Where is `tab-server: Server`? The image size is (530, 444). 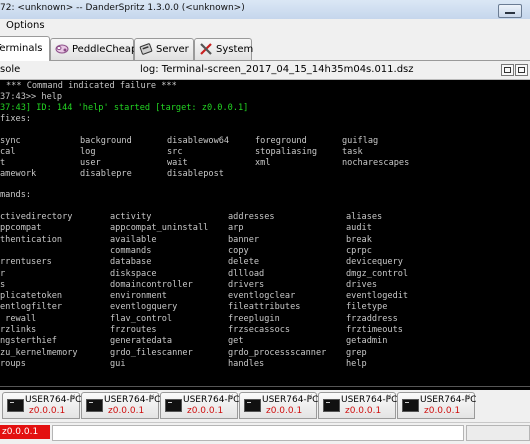
tab-server: Server is located at coordinates (164, 49).